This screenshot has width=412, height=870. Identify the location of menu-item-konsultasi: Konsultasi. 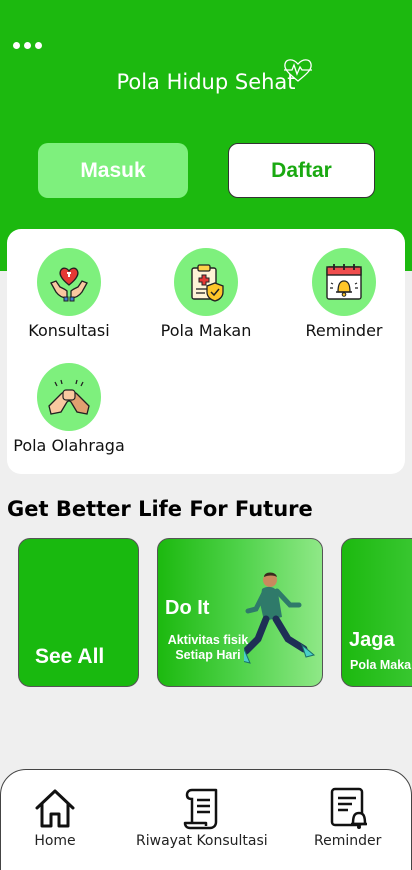
(69, 294).